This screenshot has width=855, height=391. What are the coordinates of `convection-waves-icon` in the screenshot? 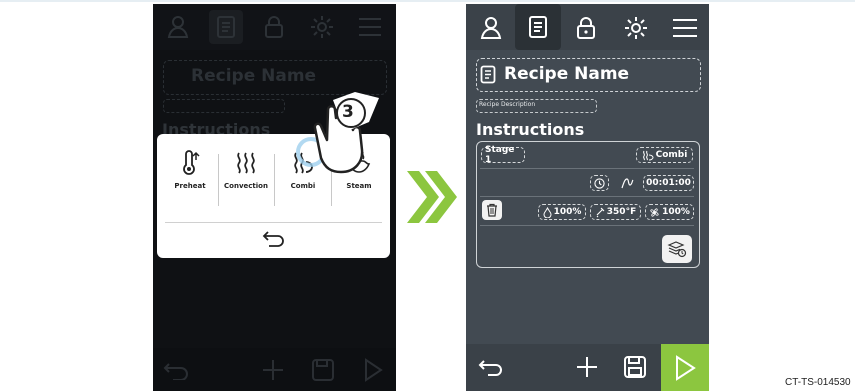 It's located at (246, 163).